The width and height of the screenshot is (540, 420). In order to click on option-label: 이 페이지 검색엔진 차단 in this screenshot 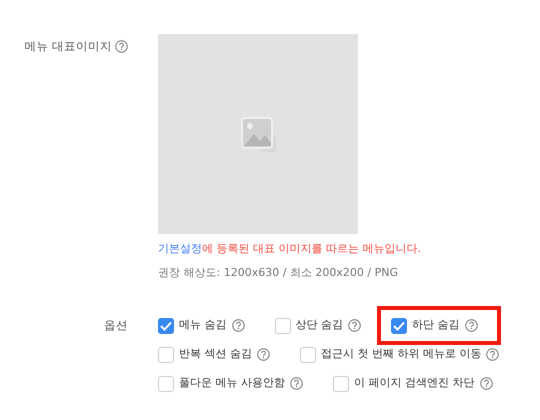, I will do `click(414, 383)`.